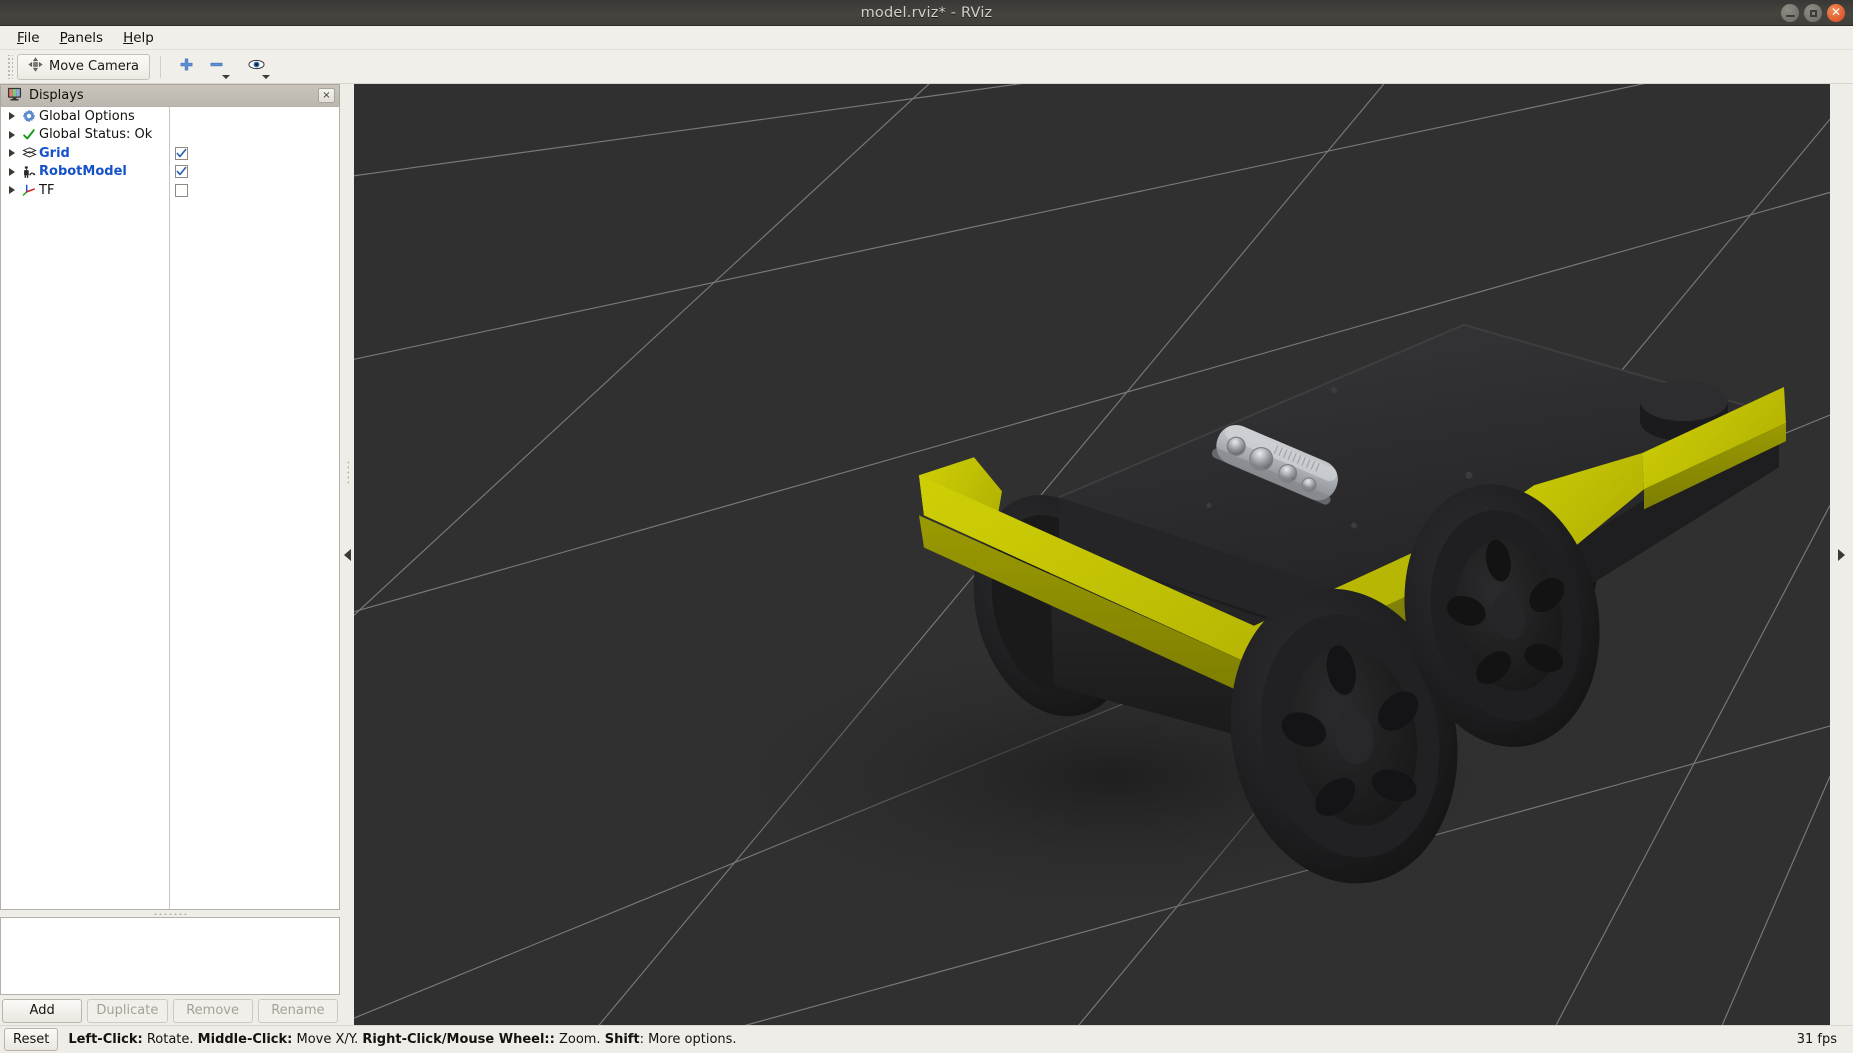 The width and height of the screenshot is (1853, 1053). Describe the element at coordinates (579, 1039) in the screenshot. I see `hint-zoom: Zoom.` at that location.